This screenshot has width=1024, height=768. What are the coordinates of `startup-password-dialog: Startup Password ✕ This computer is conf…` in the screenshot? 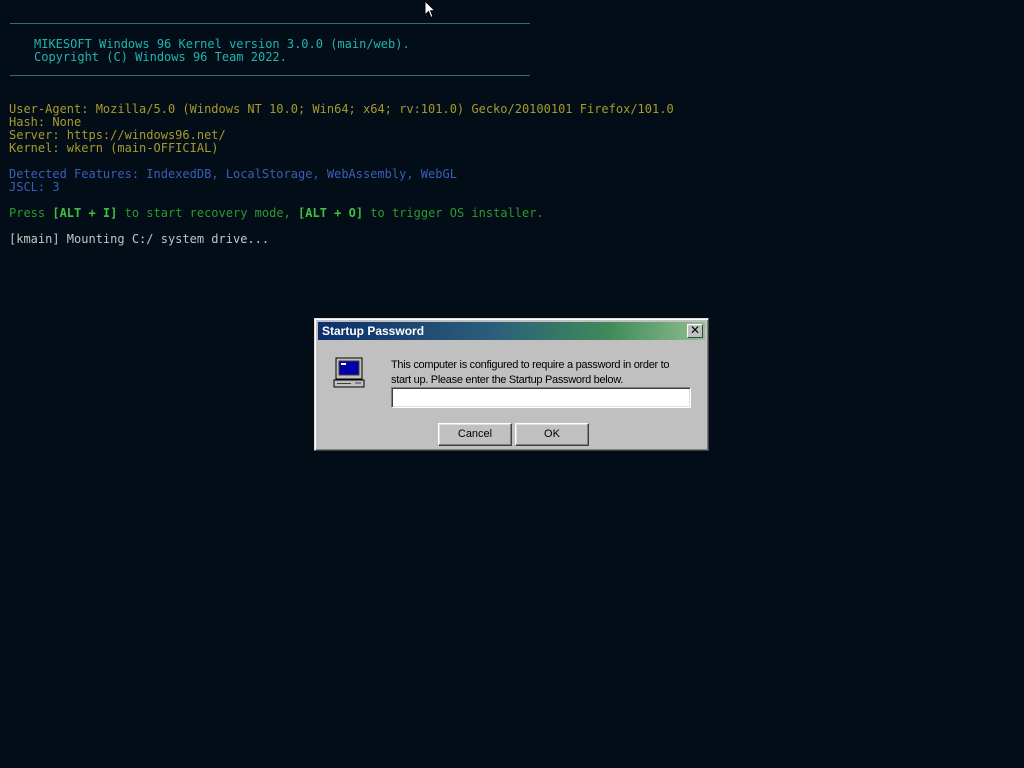 It's located at (511, 384).